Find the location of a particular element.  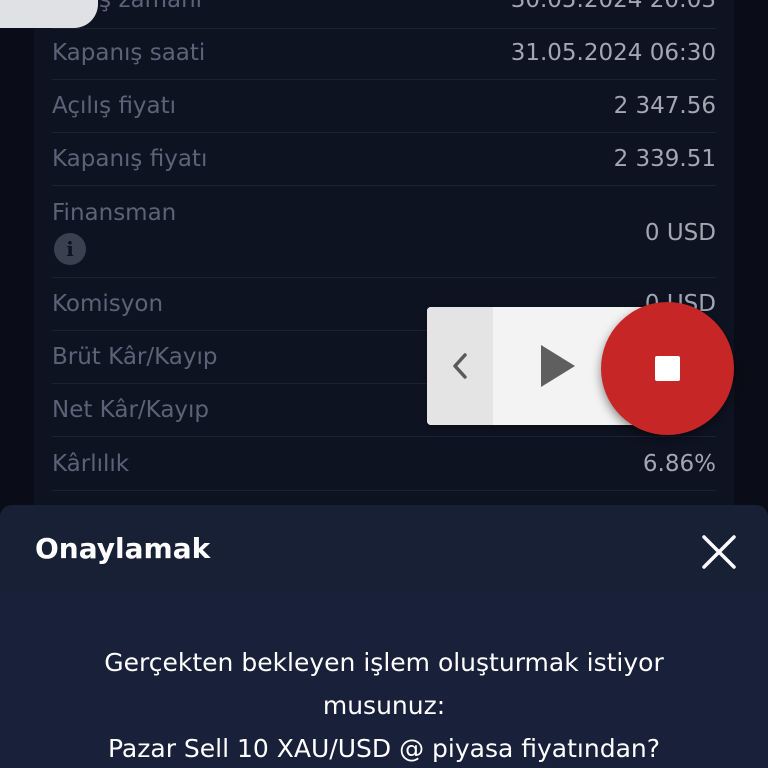

detail-label: Finansman is located at coordinates (114, 213).